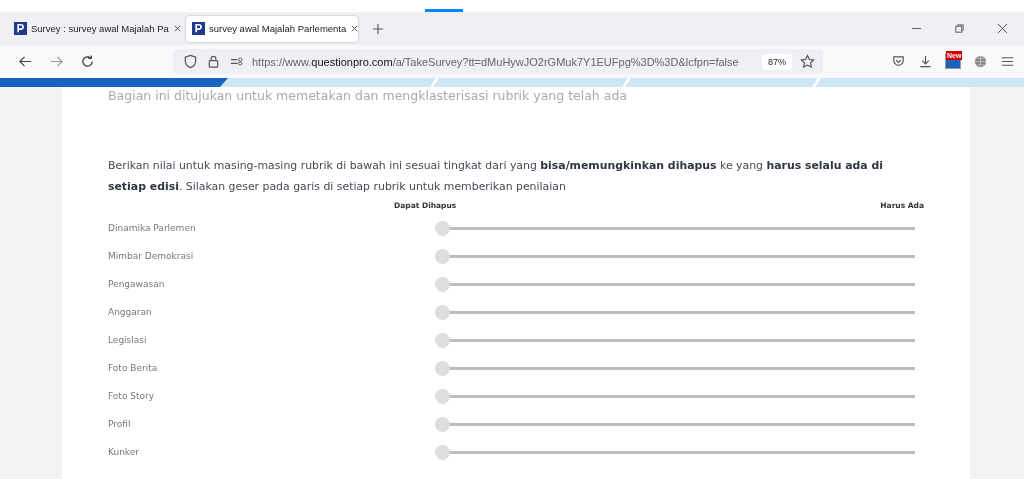 This screenshot has width=1024, height=479. What do you see at coordinates (496, 176) in the screenshot?
I see `instructions-text: Berikan nilai untuk masing-masing rubrik di bawah ini sesuai tingkat dari yang bisa/memungkinkan dihapus ke yang harus selalu ada di setiap edisi. Silakan geser pada garis di setiap rubrik untuk memberikan penilaian` at bounding box center [496, 176].